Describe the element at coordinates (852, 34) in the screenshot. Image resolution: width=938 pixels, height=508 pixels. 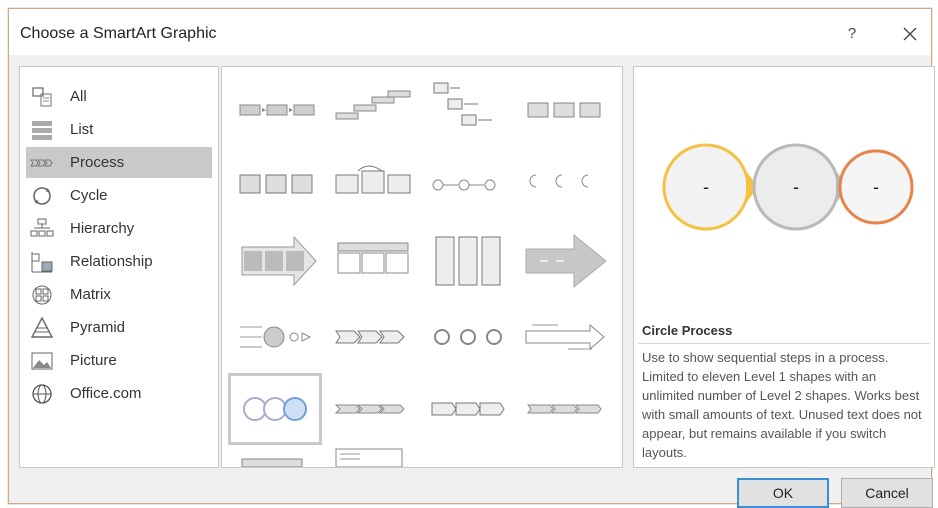
I see `help-button: ?` at that location.